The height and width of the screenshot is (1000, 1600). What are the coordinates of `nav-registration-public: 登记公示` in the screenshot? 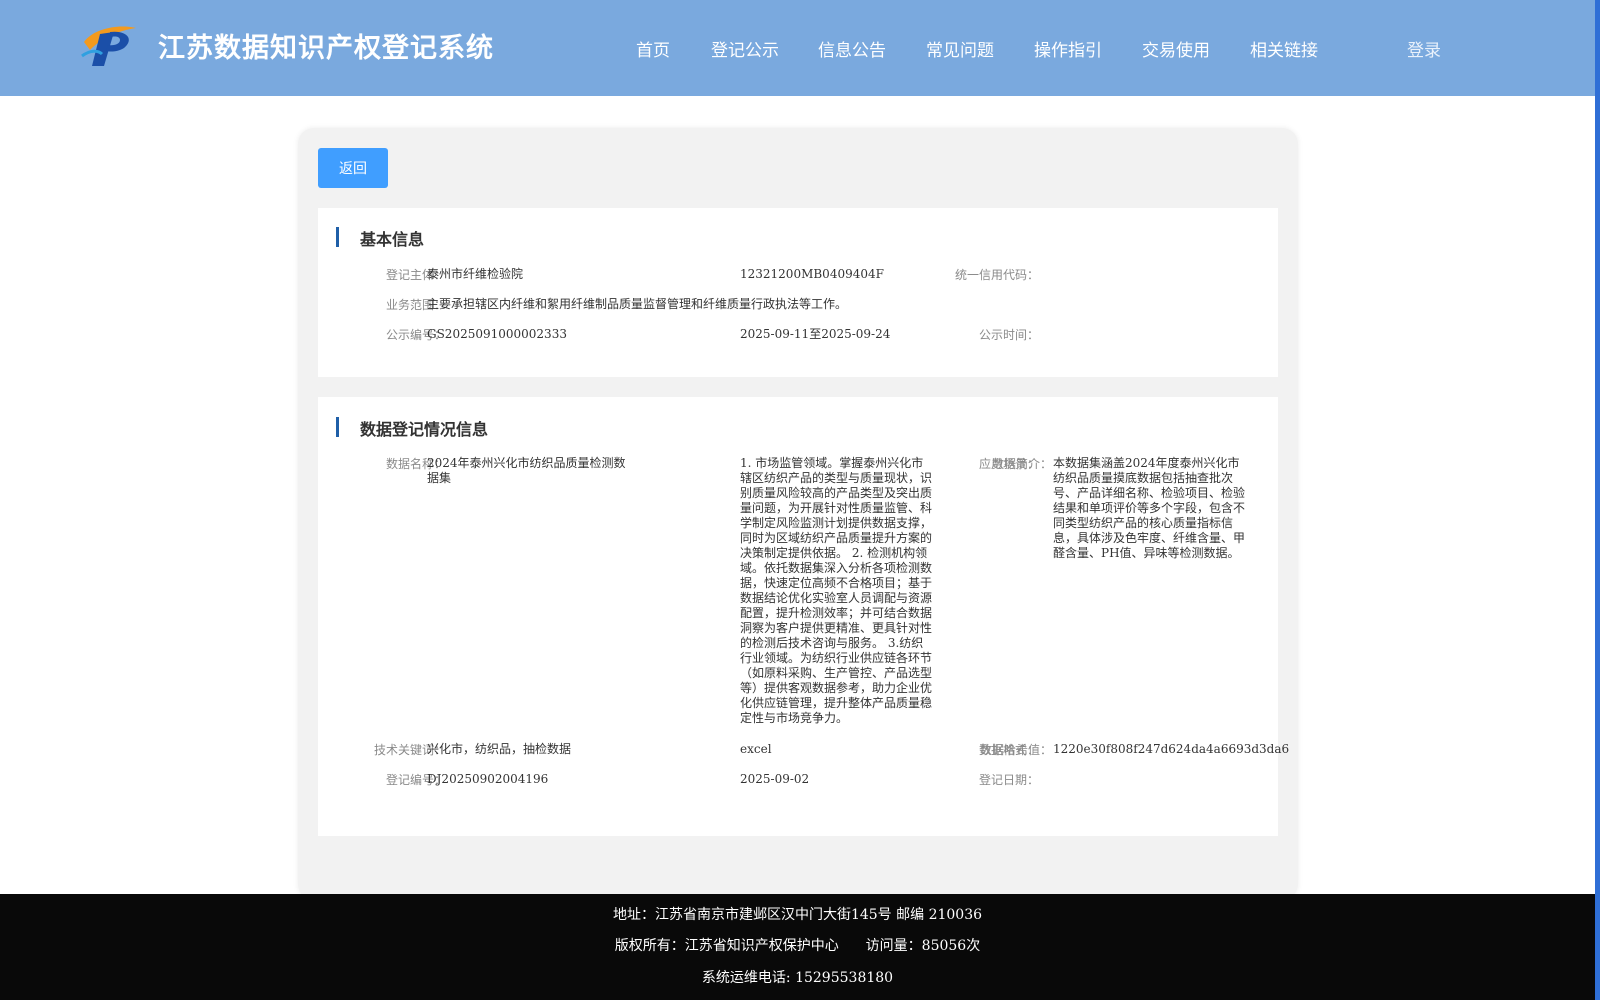 It's located at (745, 48).